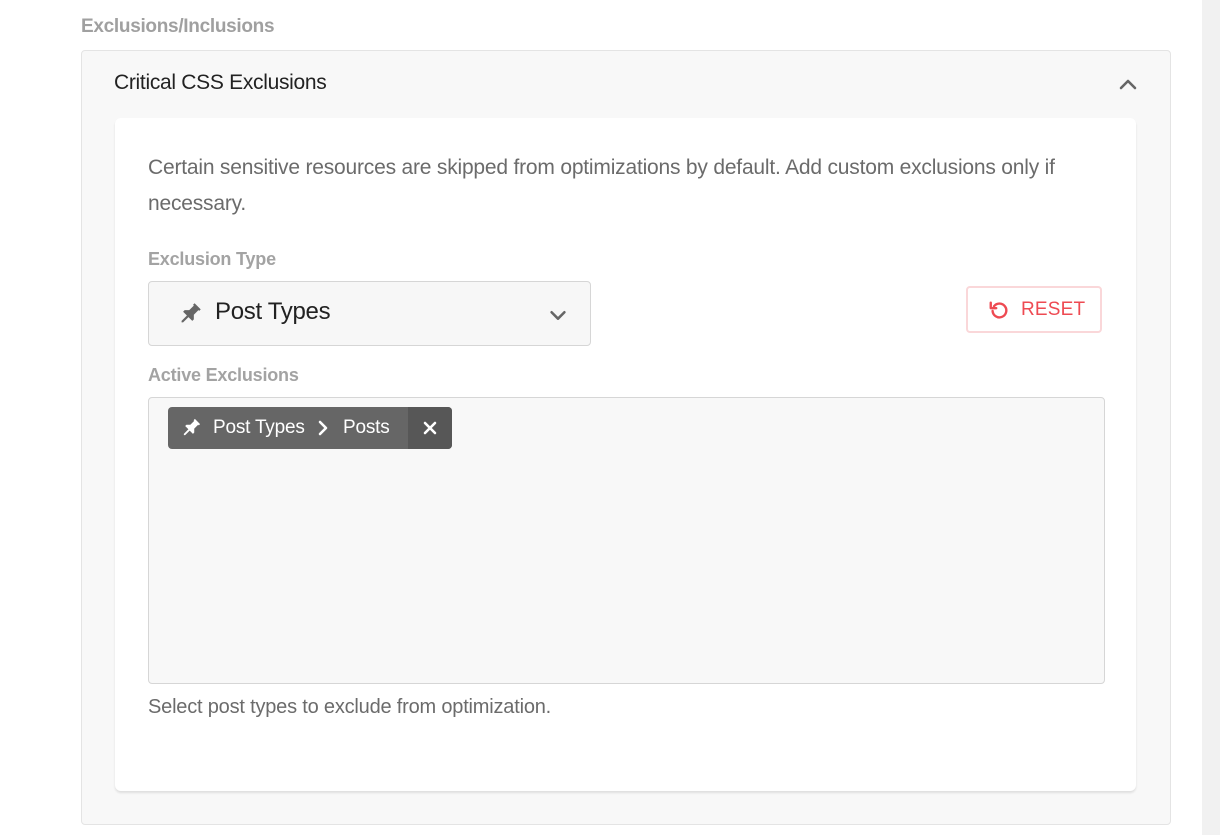 The width and height of the screenshot is (1220, 835). I want to click on chevron-up-icon, so click(1128, 85).